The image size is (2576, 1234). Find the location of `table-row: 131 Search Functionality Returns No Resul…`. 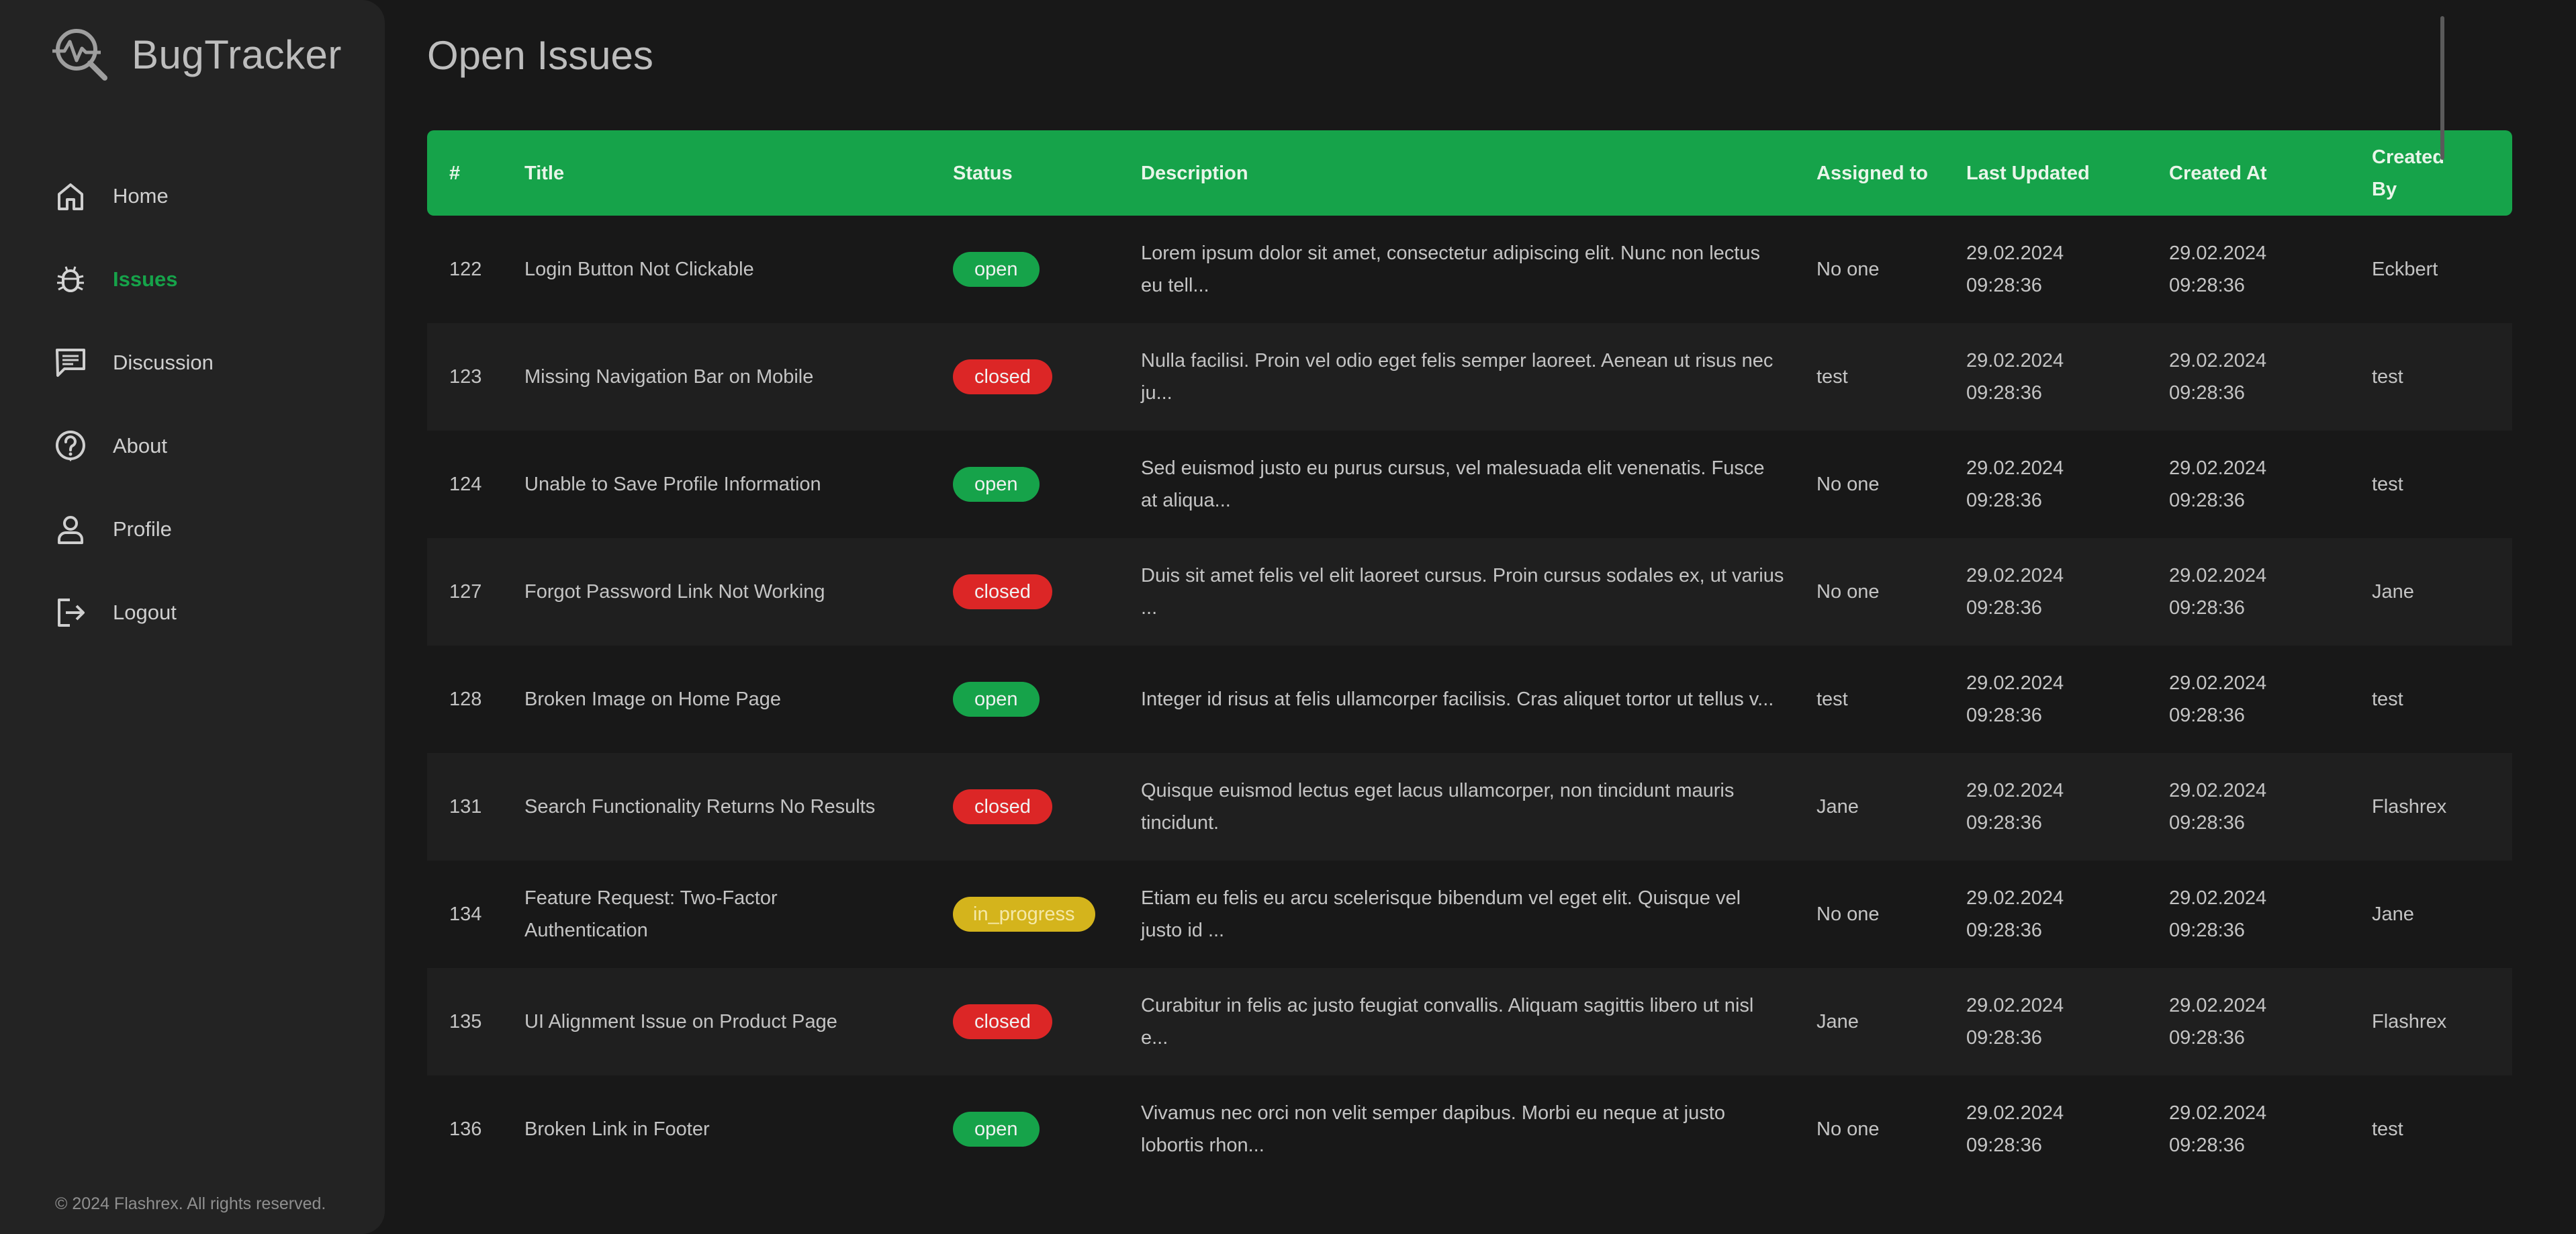

table-row: 131 Search Functionality Returns No Resul… is located at coordinates (1469, 807).